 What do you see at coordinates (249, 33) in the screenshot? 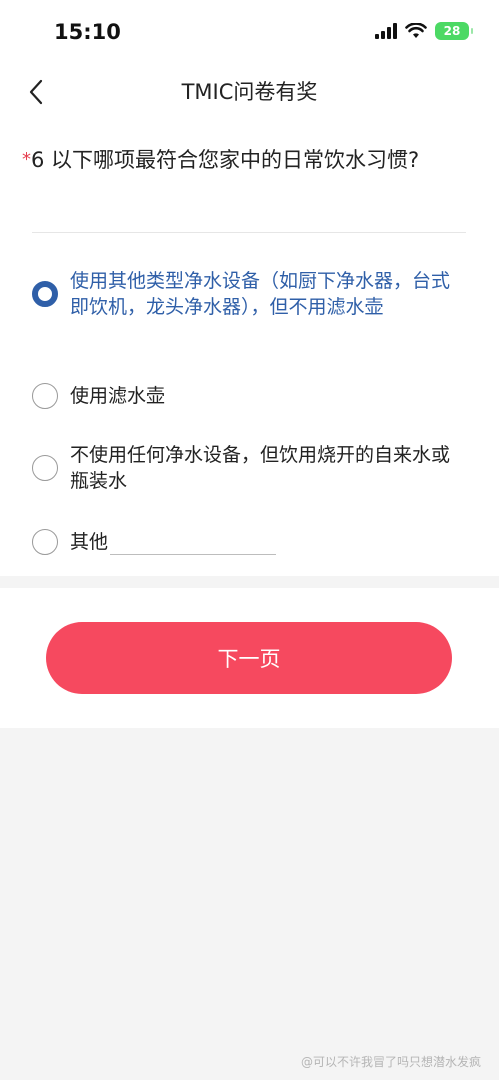
I see `status-bar: 15:10 28` at bounding box center [249, 33].